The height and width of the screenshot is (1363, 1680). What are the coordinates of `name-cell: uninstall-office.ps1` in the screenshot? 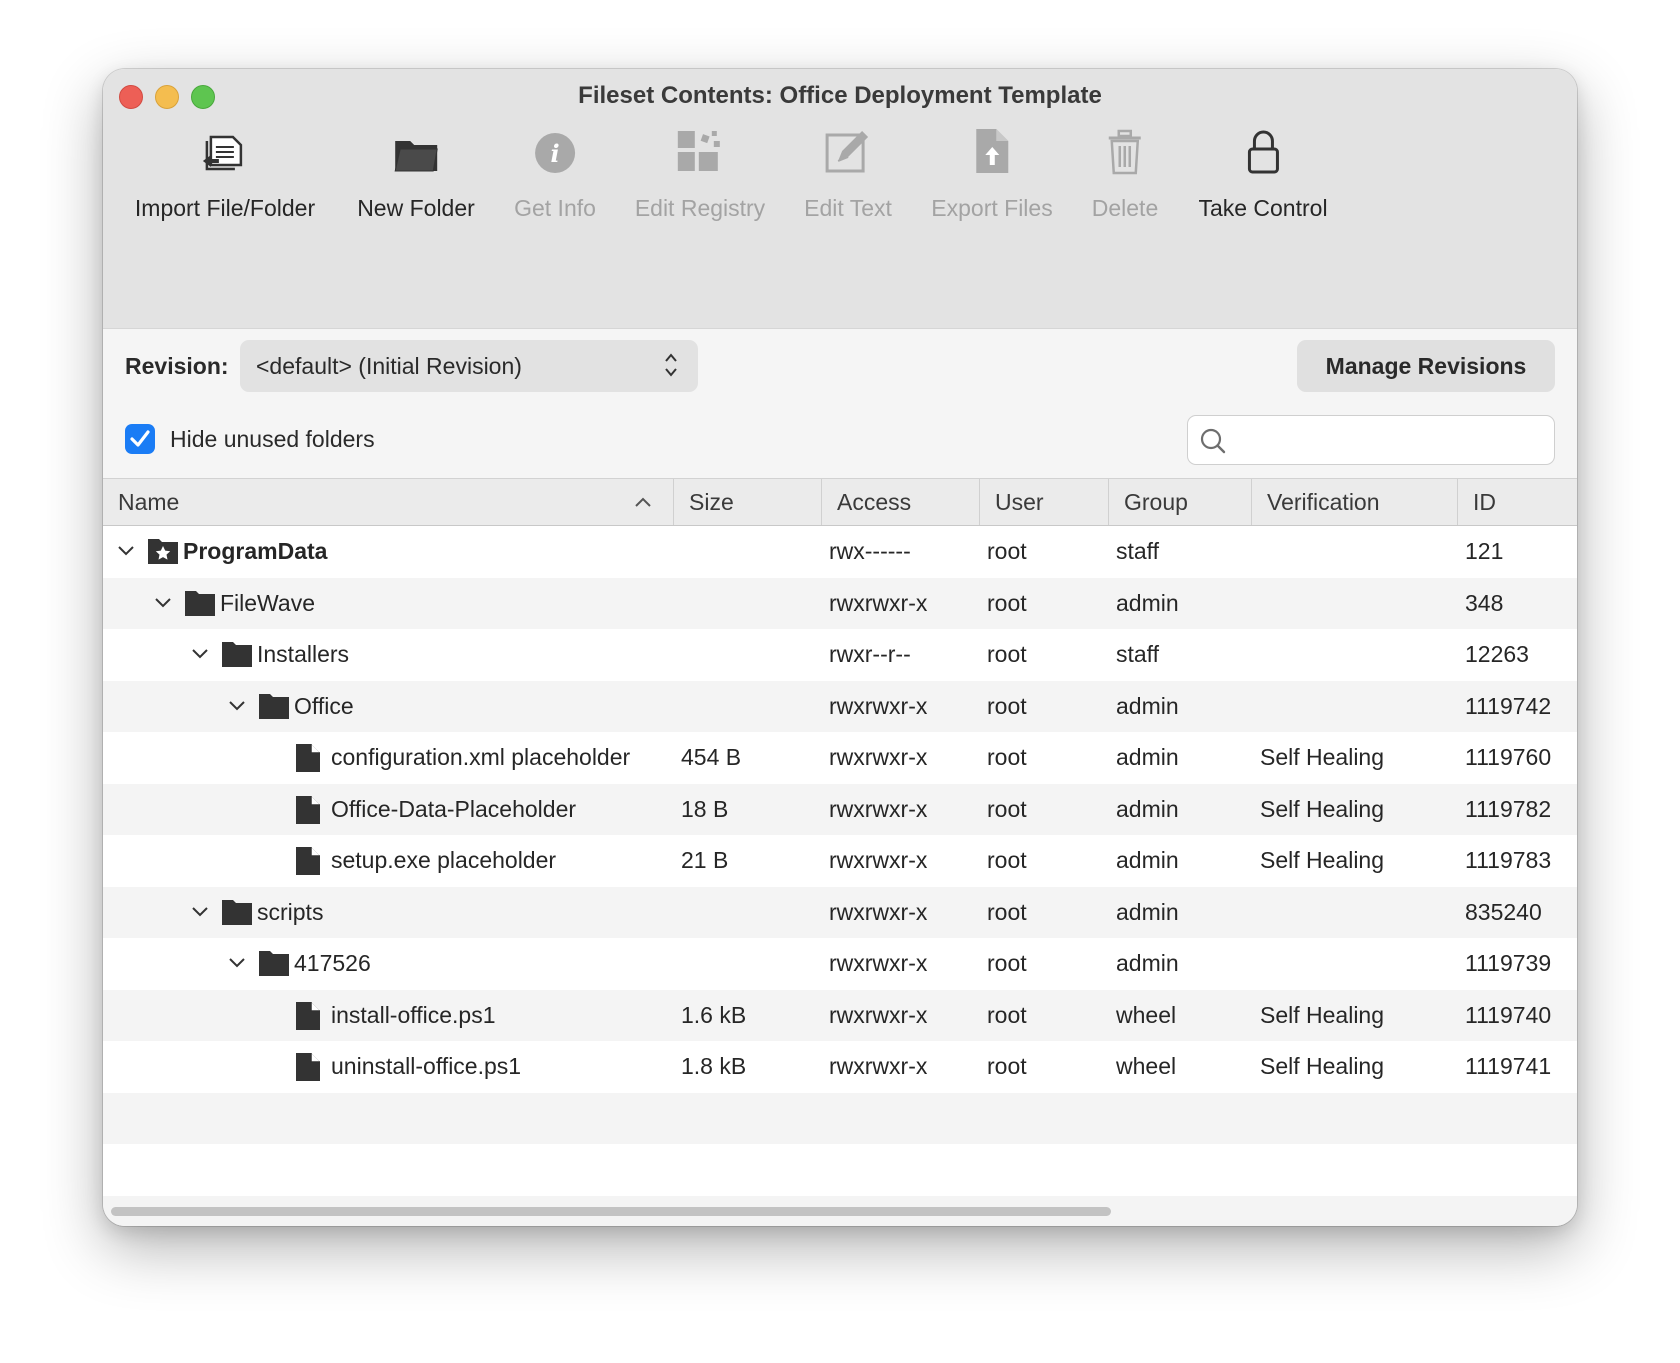 It's located at (426, 1066).